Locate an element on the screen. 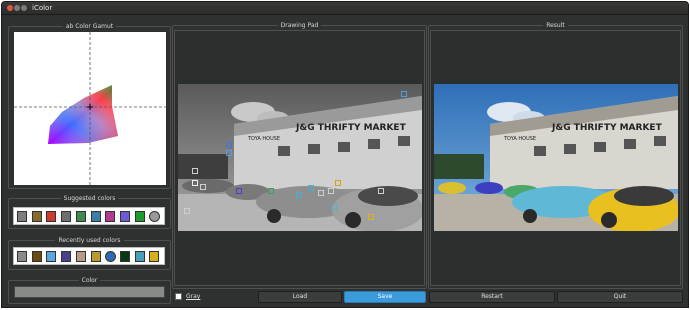  result-title: Result is located at coordinates (555, 25).